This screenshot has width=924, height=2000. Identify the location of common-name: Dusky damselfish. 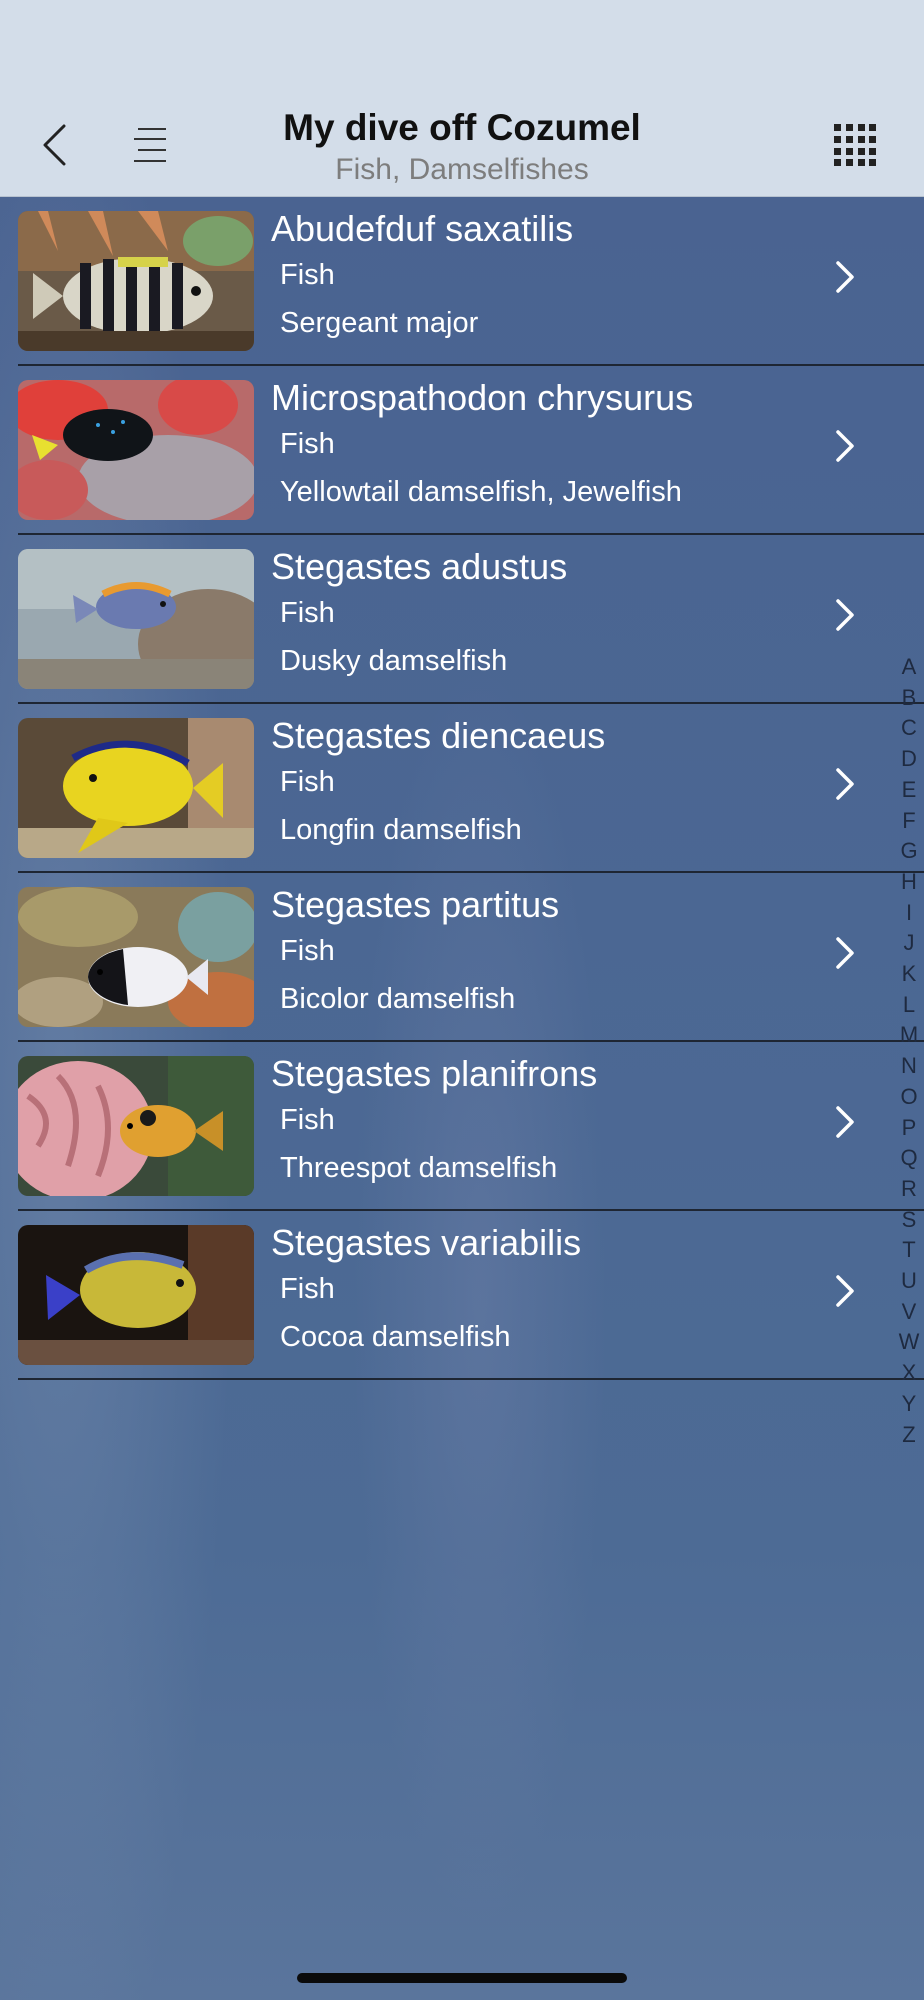
(394, 661).